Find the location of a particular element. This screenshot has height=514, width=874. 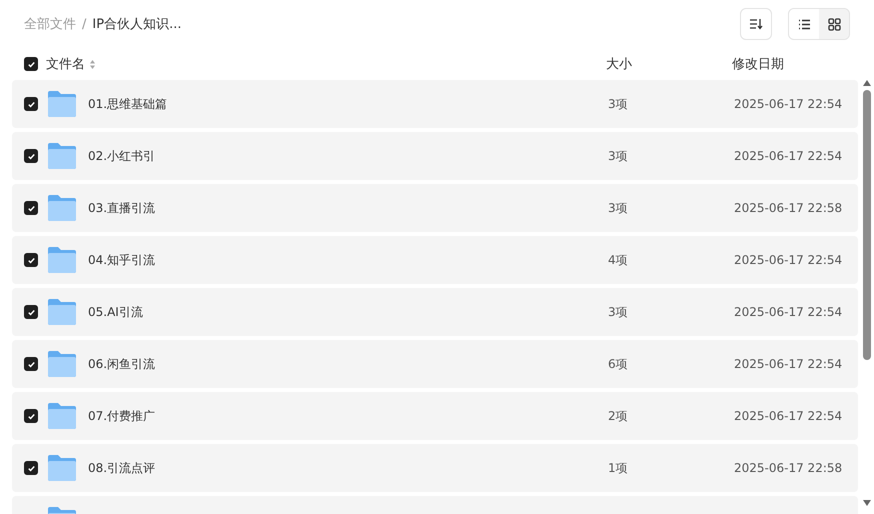

grid-icon is located at coordinates (834, 24).